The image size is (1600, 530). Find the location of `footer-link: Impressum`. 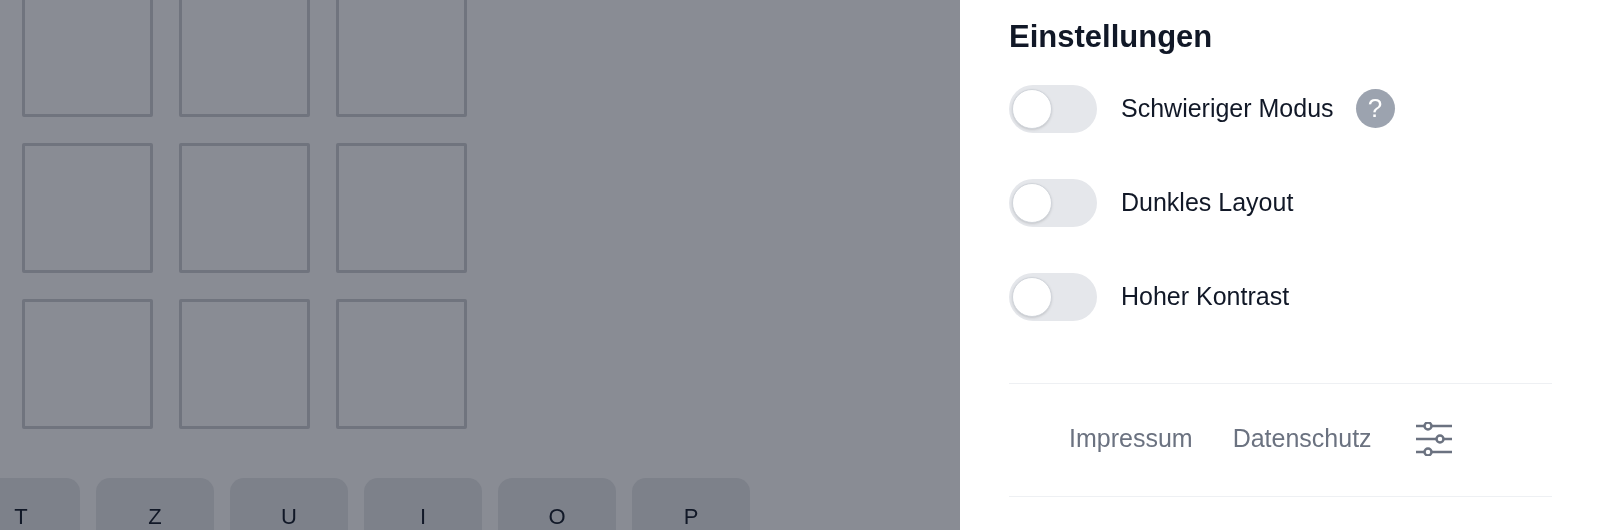

footer-link: Impressum is located at coordinates (1131, 439).